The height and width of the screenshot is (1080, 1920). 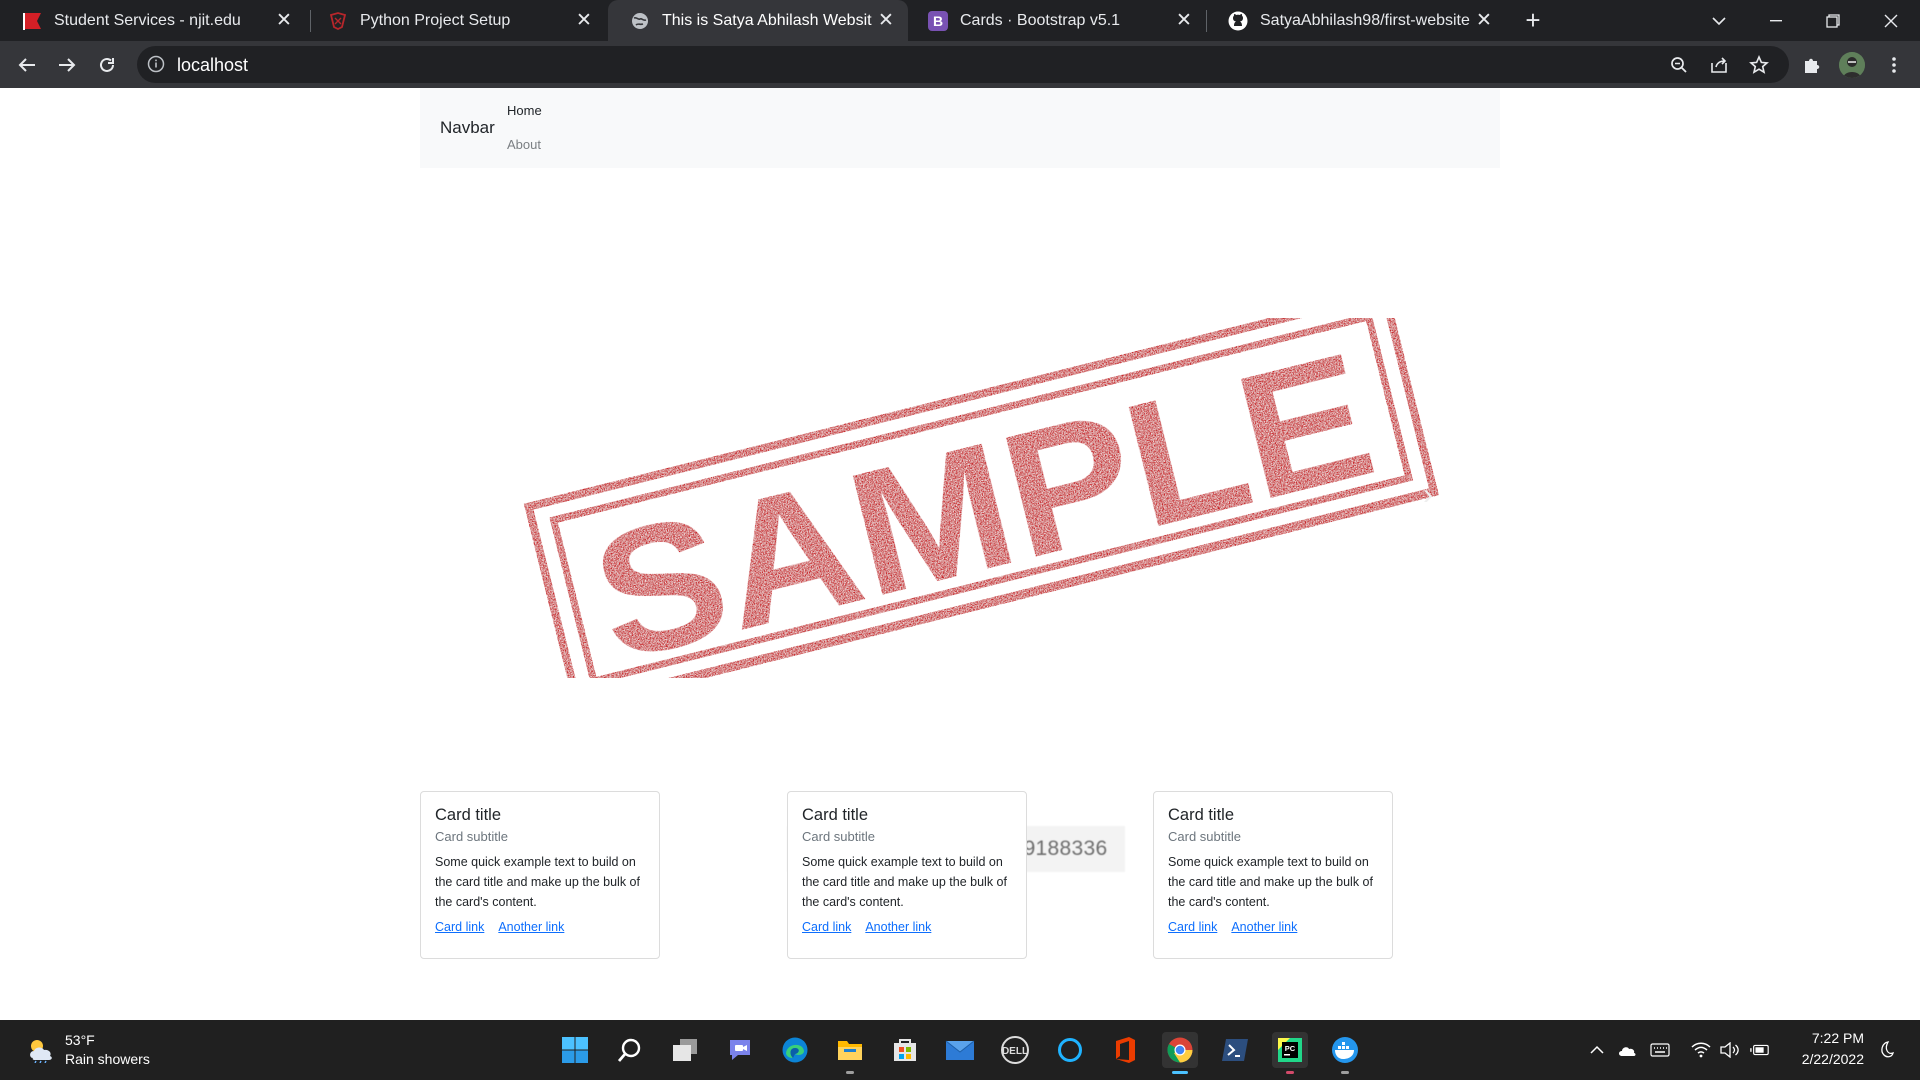 What do you see at coordinates (767, 20) in the screenshot?
I see `tab-title: This is Satya Abhilash Website` at bounding box center [767, 20].